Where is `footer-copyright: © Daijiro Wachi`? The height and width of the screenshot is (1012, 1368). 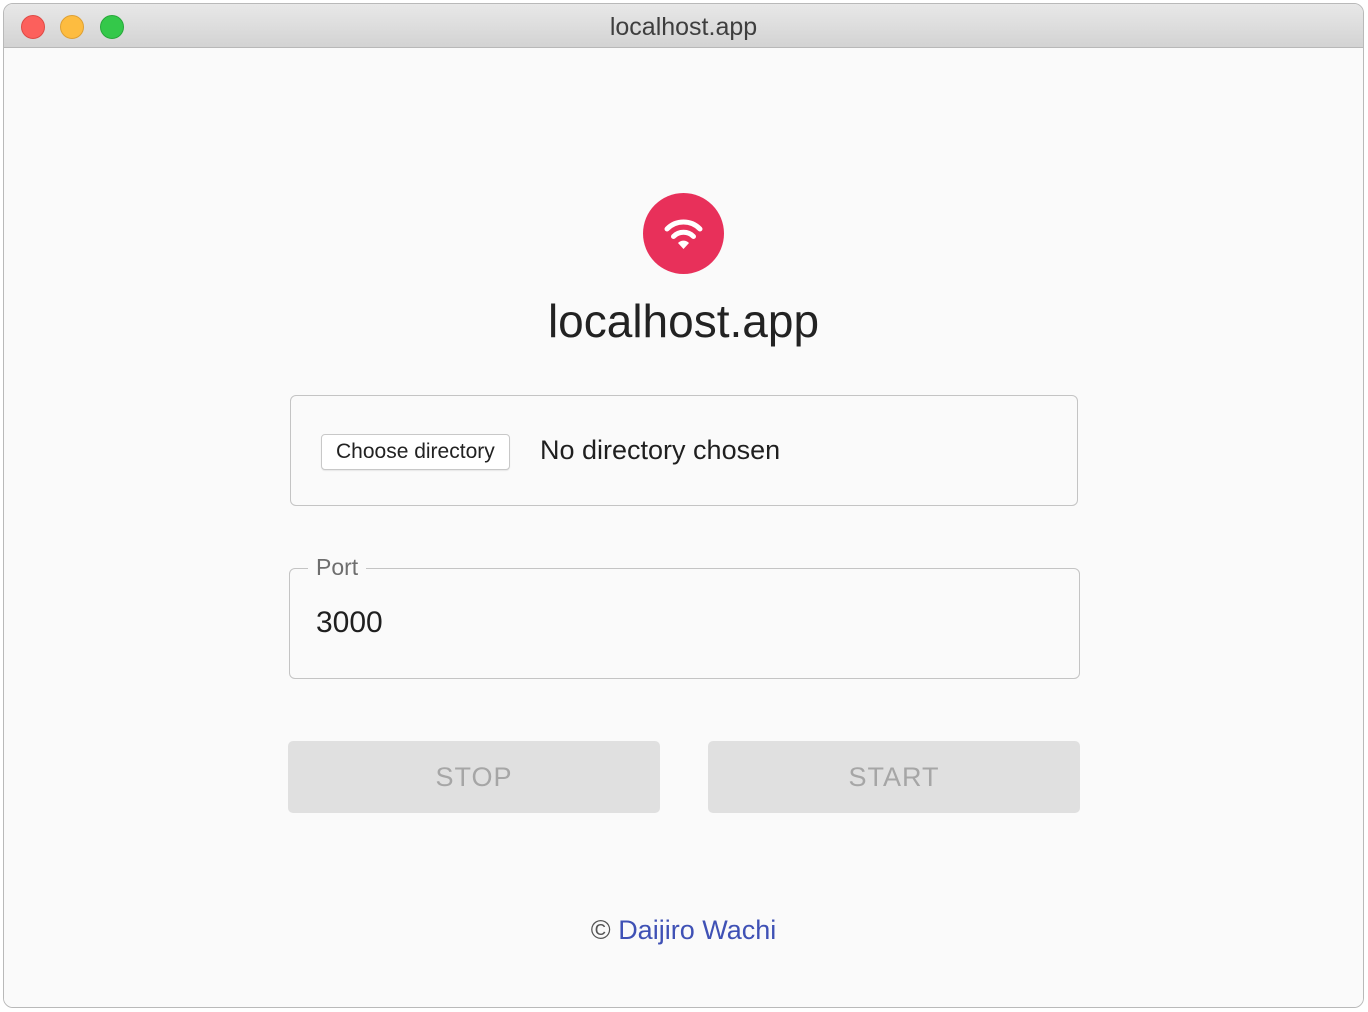
footer-copyright: © Daijiro Wachi is located at coordinates (683, 930).